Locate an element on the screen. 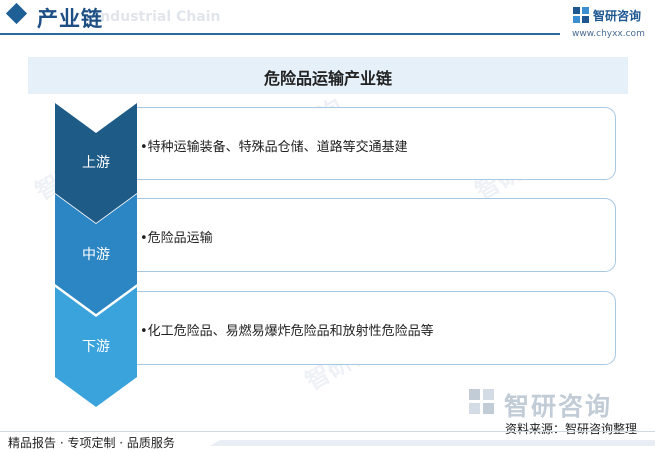 The width and height of the screenshot is (655, 452). chain-title: 危险品运输产业链 is located at coordinates (327, 78).